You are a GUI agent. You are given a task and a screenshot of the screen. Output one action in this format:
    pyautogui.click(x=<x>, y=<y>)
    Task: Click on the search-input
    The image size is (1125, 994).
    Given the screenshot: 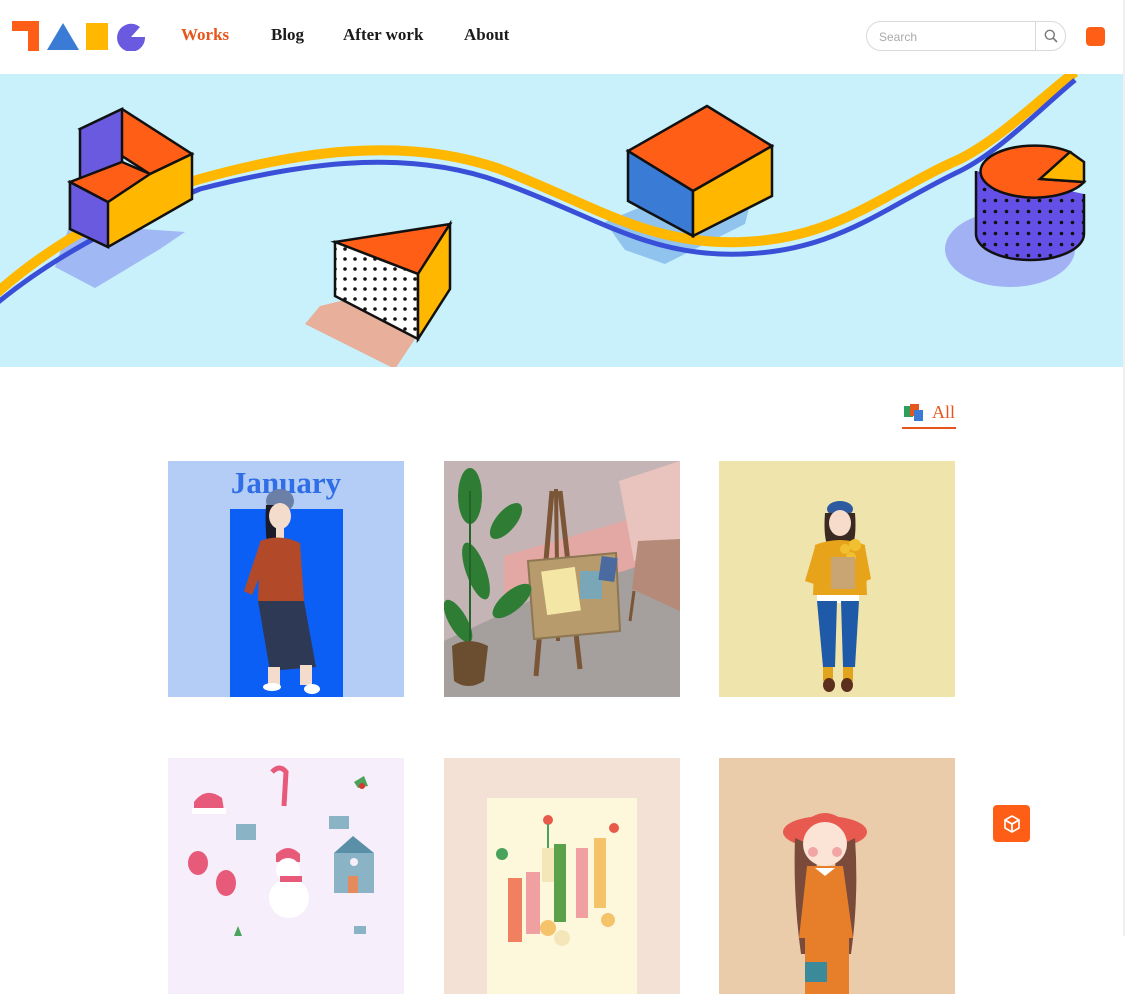 What is the action you would take?
    pyautogui.click(x=956, y=37)
    